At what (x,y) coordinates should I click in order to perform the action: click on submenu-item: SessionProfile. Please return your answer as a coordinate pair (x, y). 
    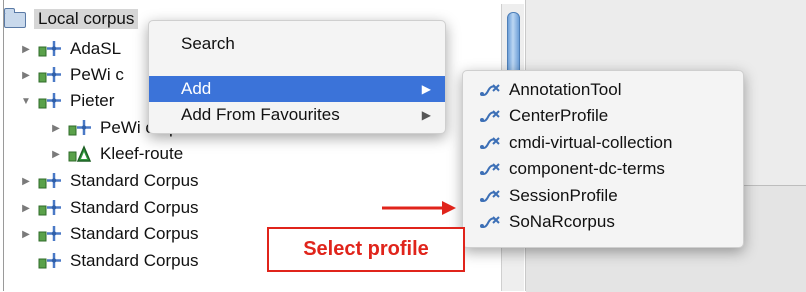
    Looking at the image, I should click on (548, 196).